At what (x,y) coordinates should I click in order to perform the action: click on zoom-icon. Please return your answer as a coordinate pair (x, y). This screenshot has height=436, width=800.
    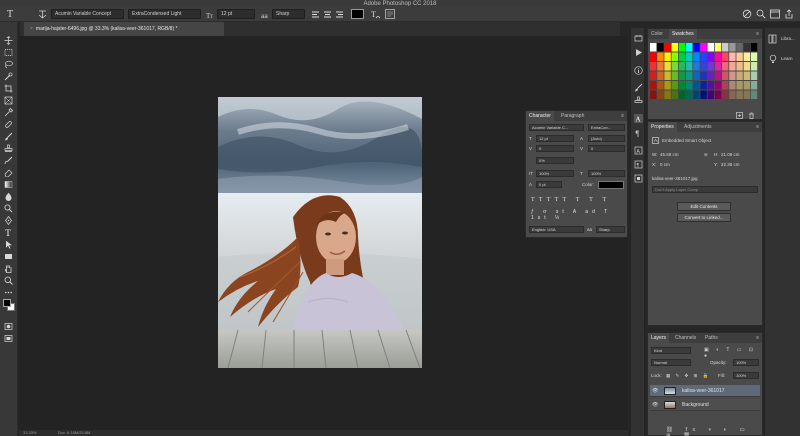
    Looking at the image, I should click on (8, 280).